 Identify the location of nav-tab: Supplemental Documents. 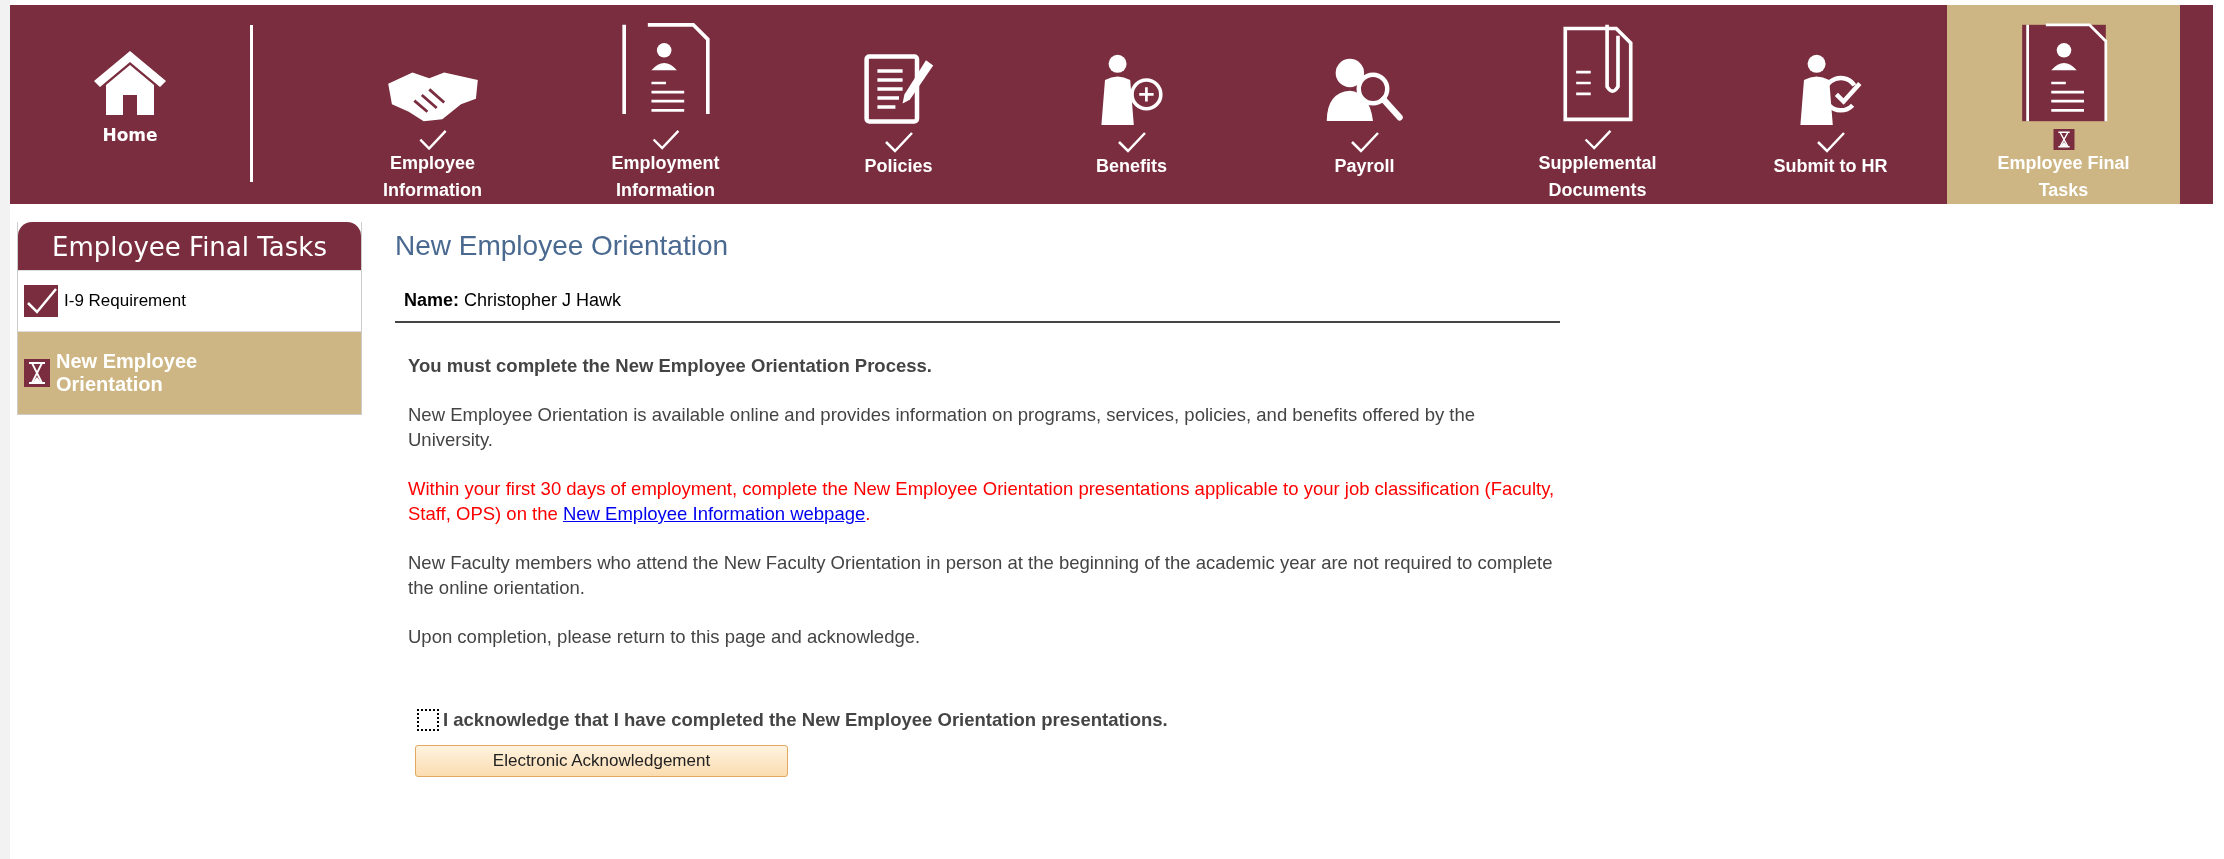
(1597, 104).